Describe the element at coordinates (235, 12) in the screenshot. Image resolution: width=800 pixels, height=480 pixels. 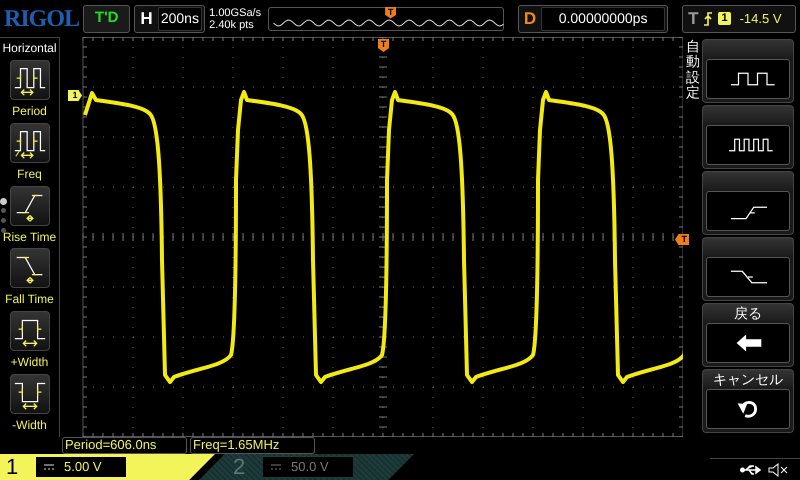
I see `sample-rate: 1.00GSa/s` at that location.